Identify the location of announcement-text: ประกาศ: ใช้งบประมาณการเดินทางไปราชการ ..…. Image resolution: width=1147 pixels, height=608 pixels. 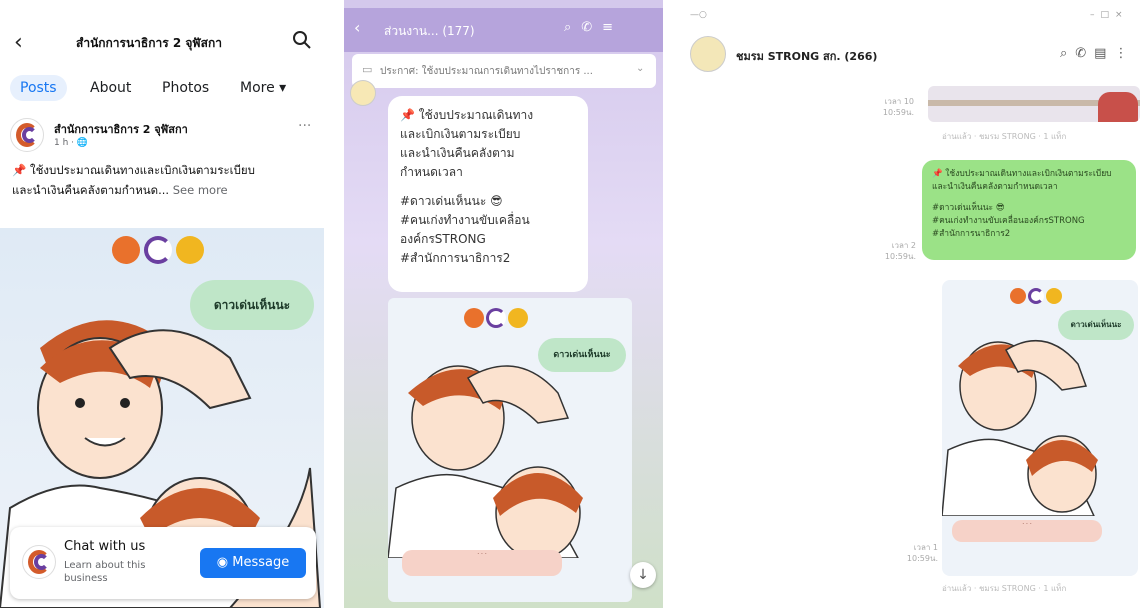
(486, 71).